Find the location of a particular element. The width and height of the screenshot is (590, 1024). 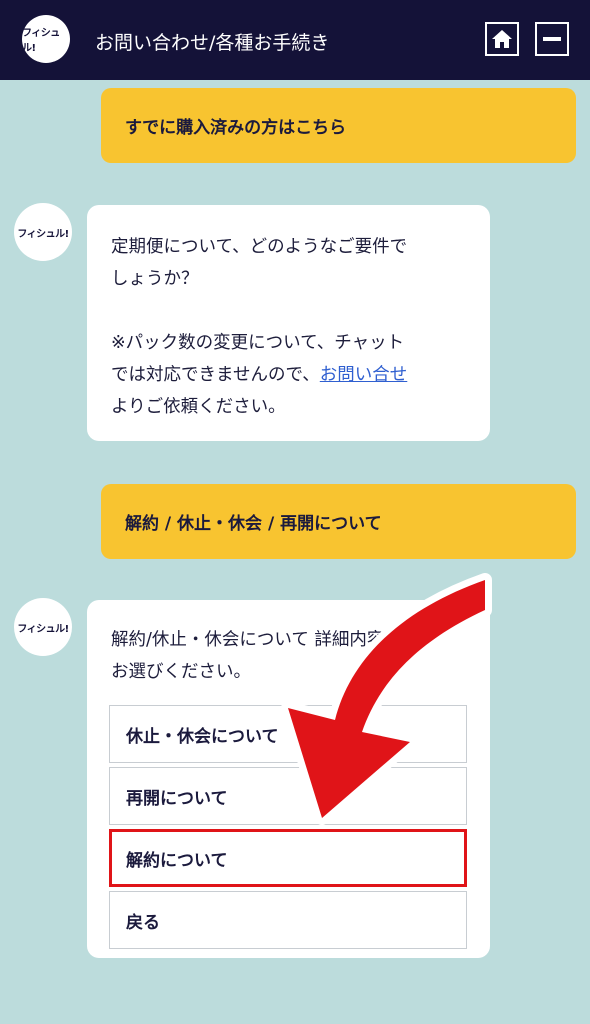

message-text: 解約/休止・休会について 詳細内容を is located at coordinates (256, 640).